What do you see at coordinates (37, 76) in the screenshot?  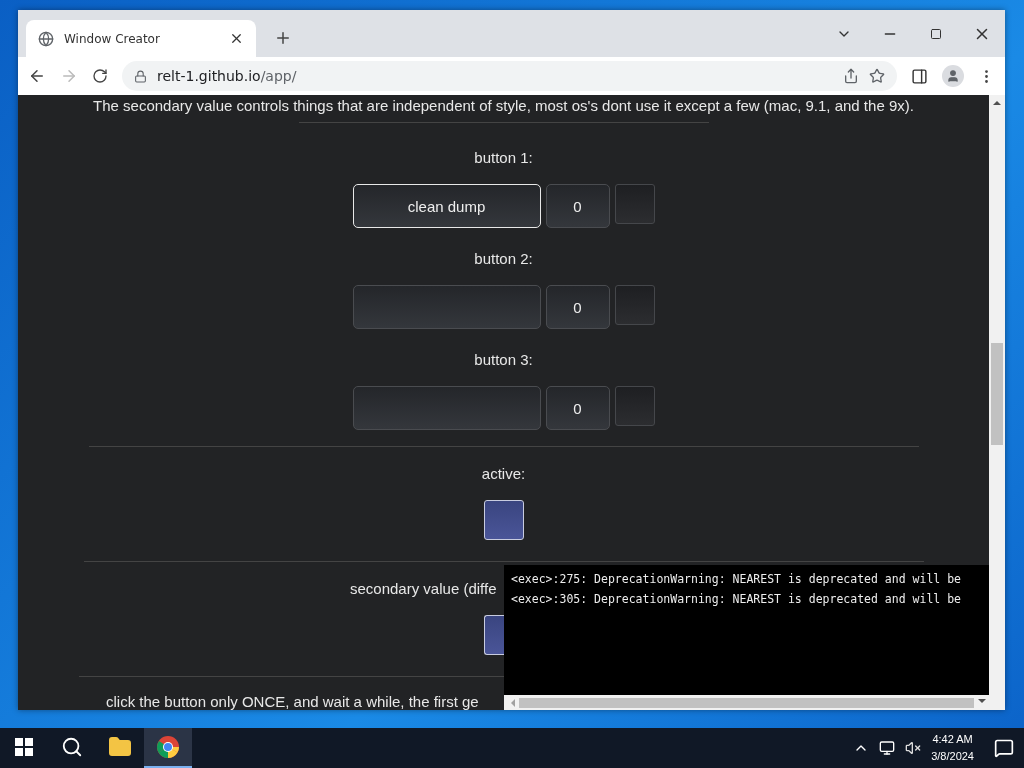 I see `back-icon` at bounding box center [37, 76].